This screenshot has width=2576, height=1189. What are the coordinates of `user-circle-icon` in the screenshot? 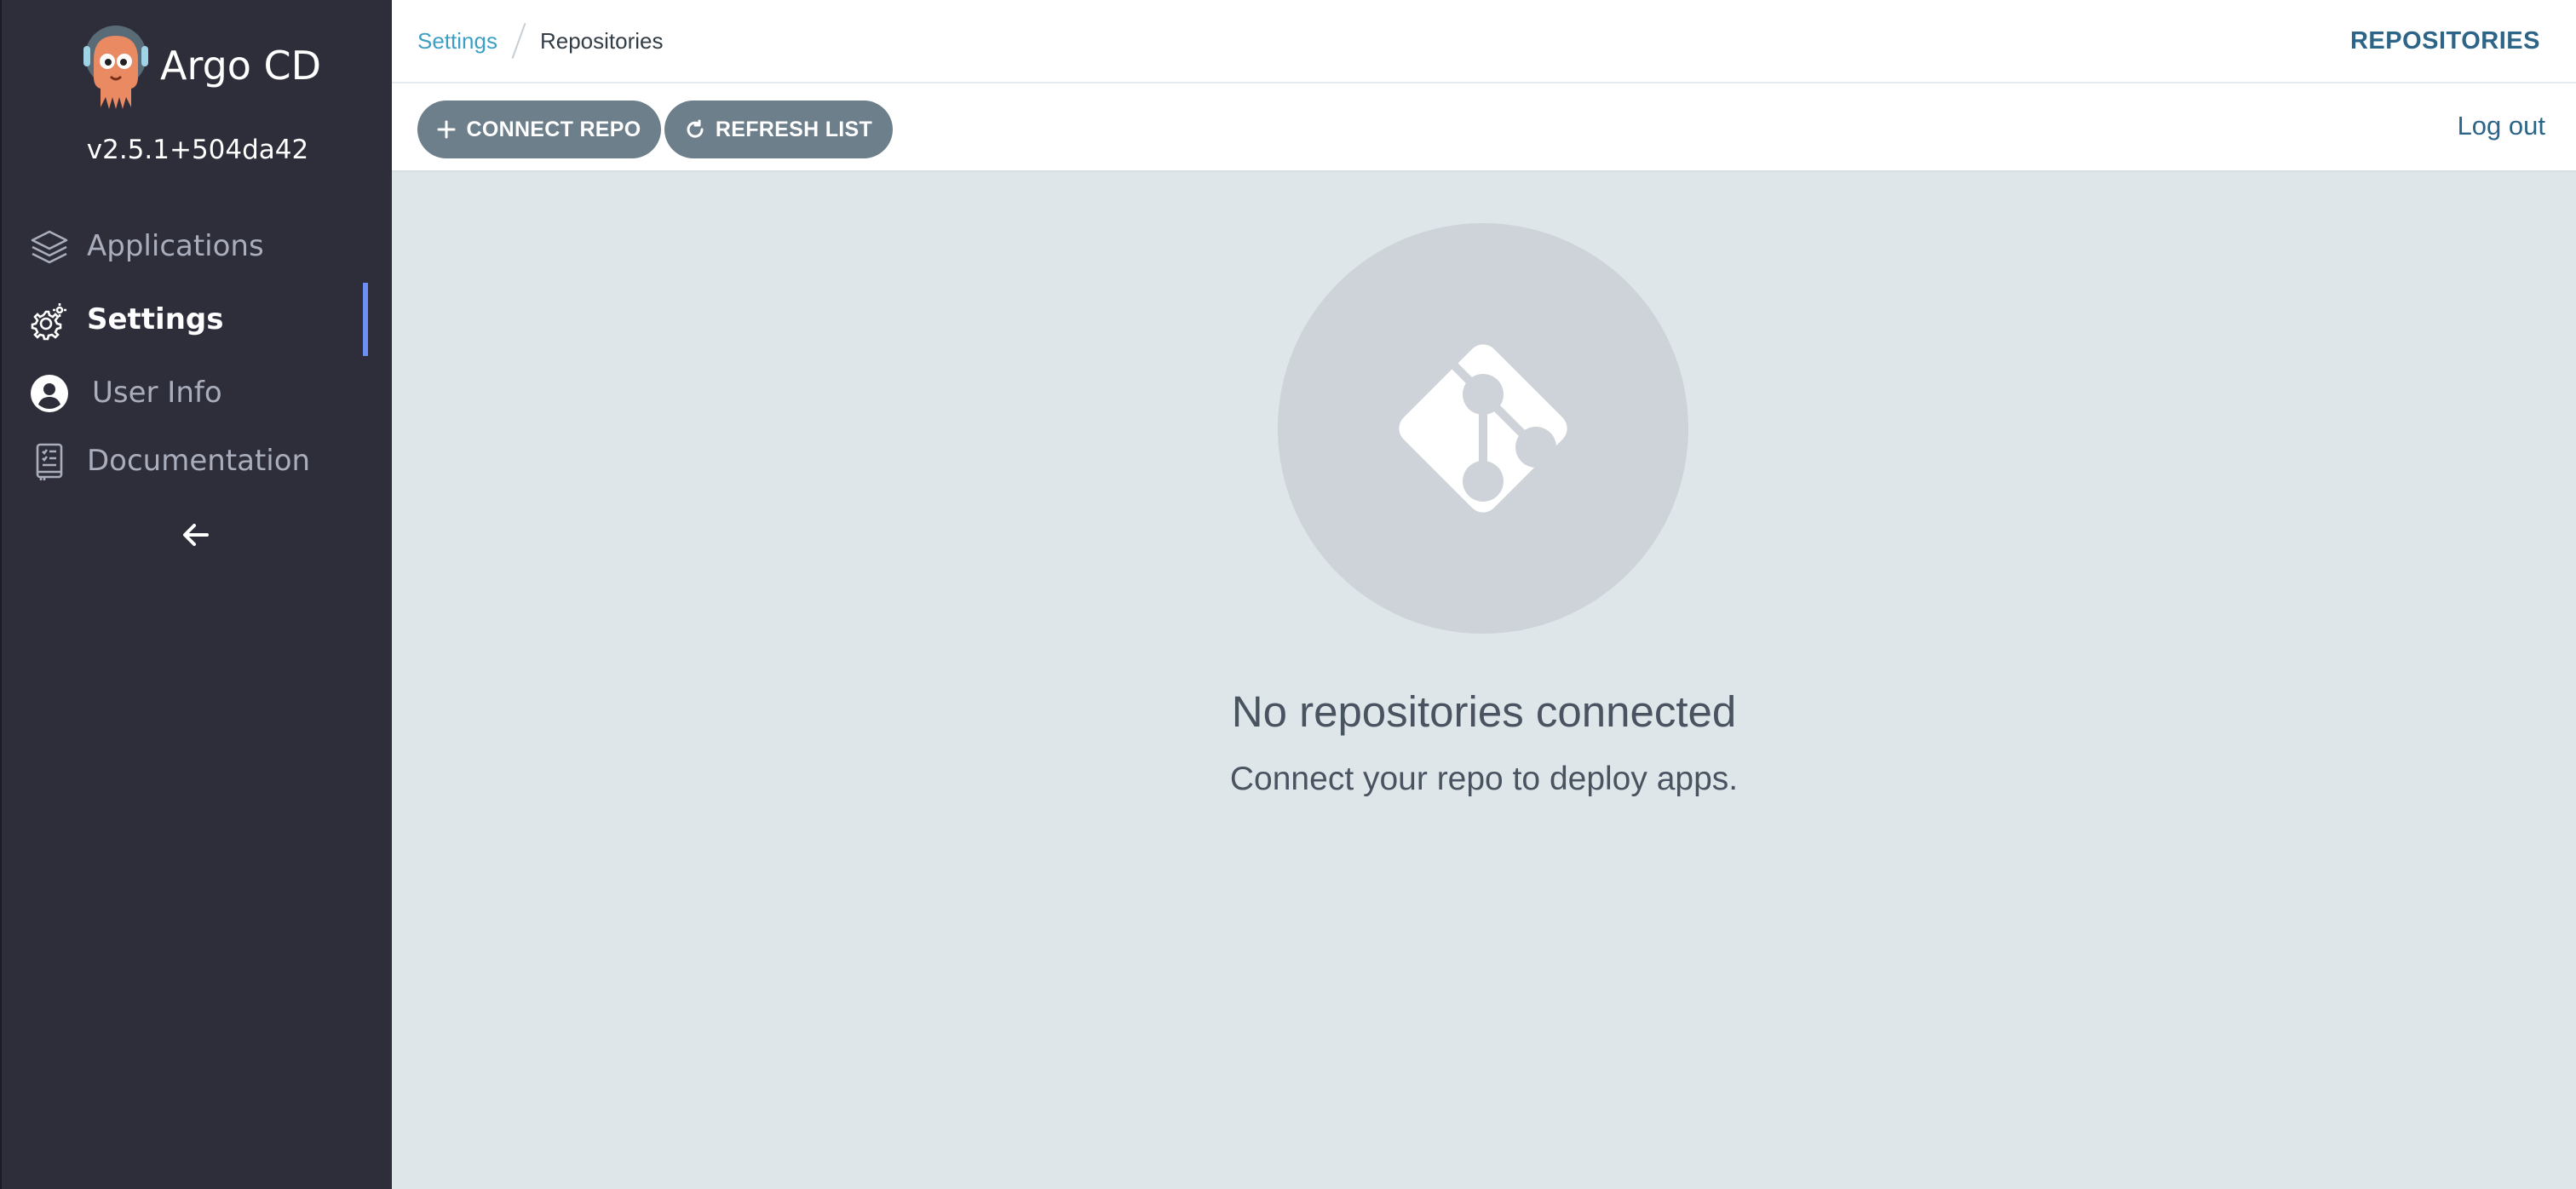 It's located at (50, 394).